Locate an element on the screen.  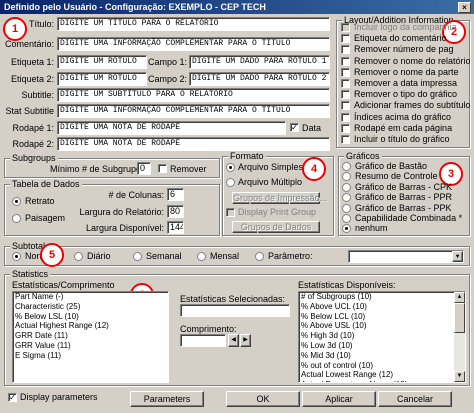
layout-option-label: Índices acima do gráfico is located at coordinates (403, 116).